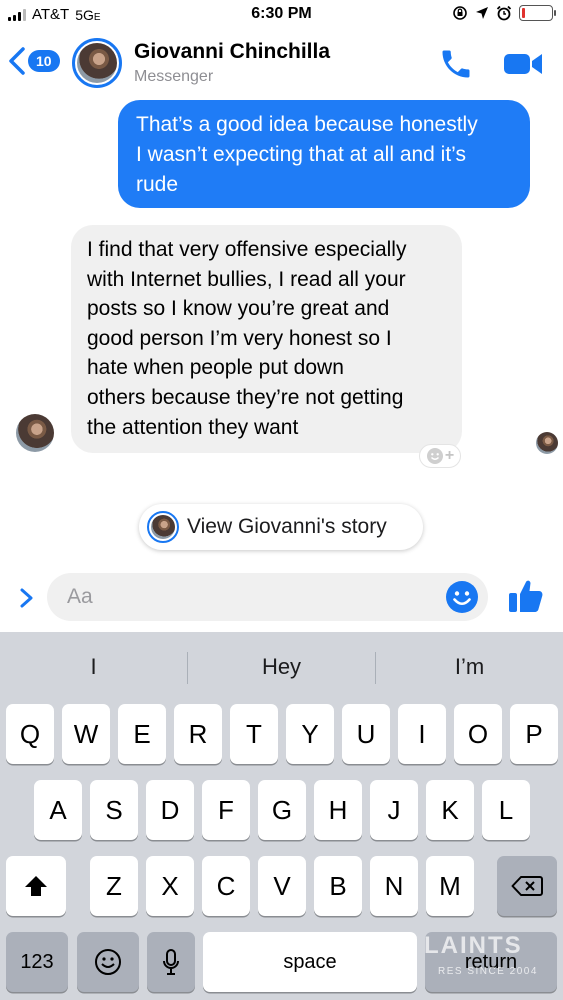  I want to click on plus-icon: +, so click(449, 455).